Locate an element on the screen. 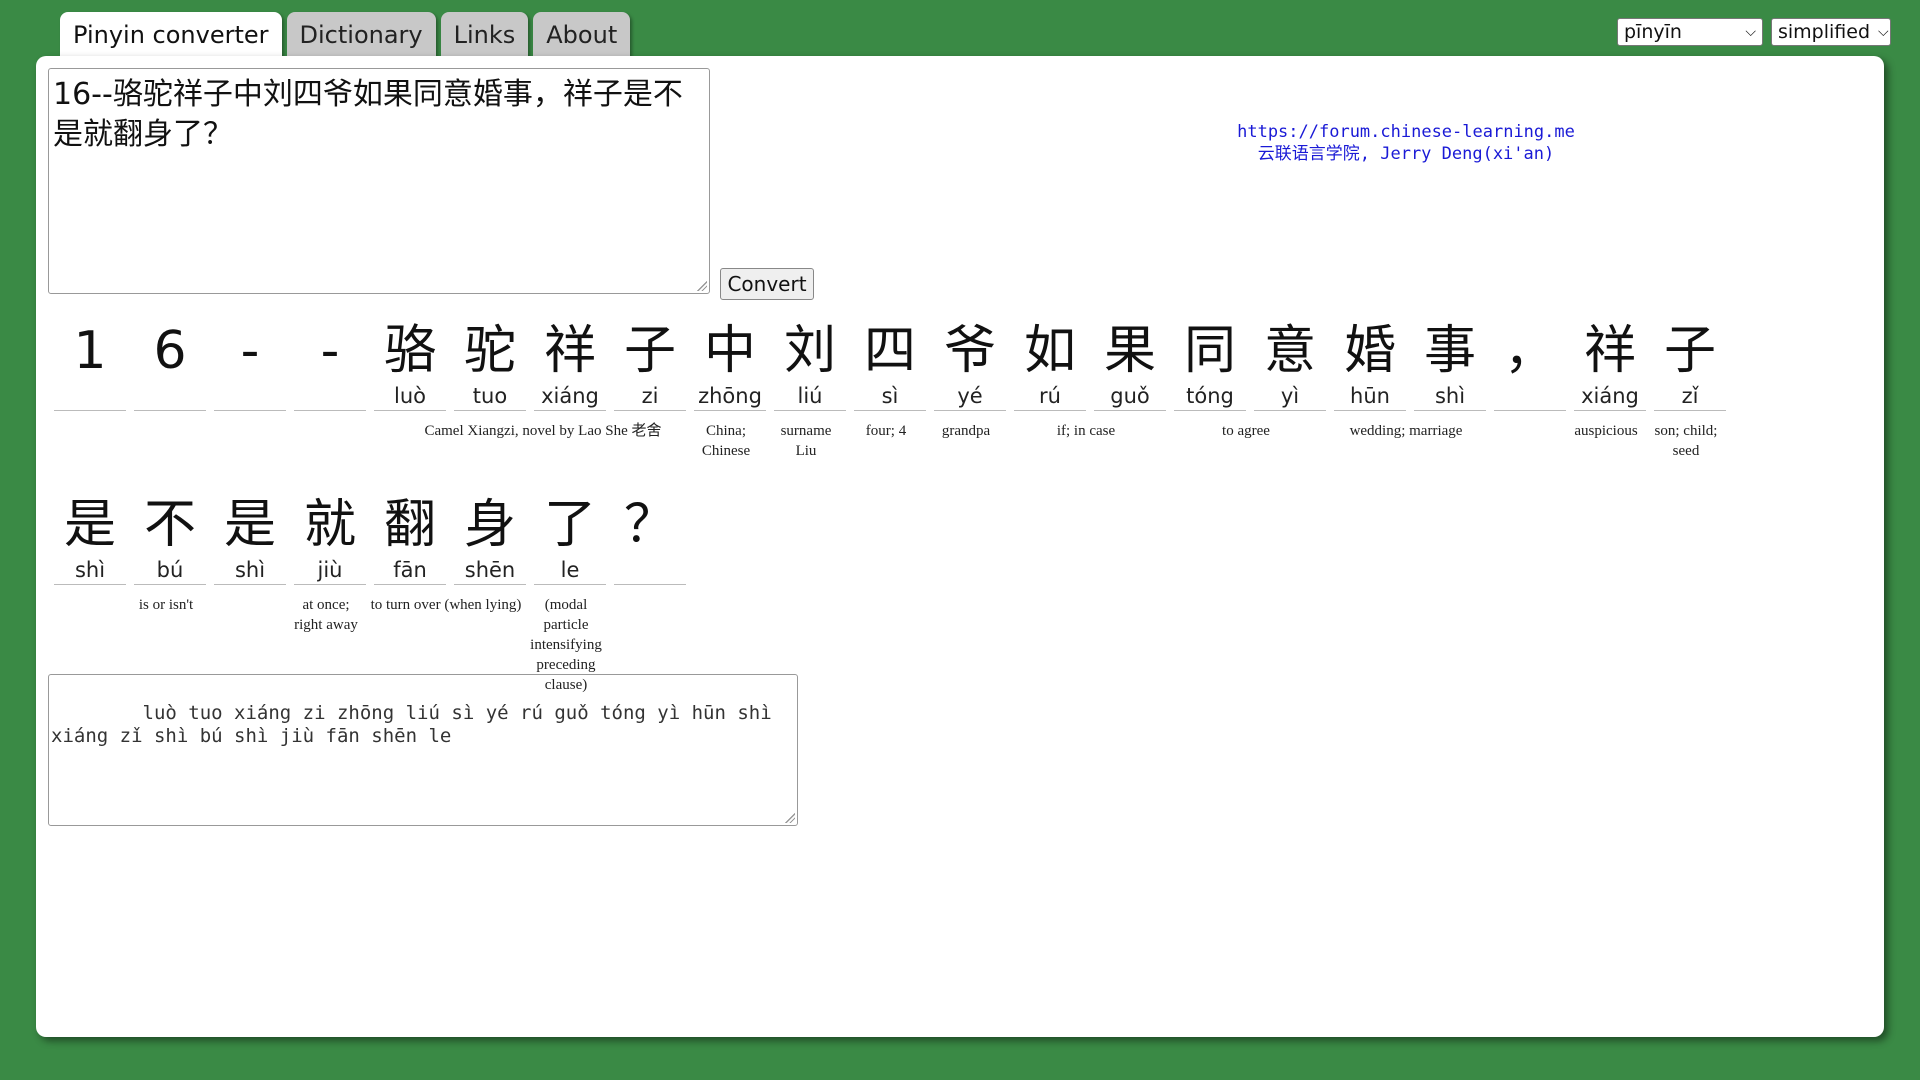  pinyin-syllable: le is located at coordinates (570, 570).